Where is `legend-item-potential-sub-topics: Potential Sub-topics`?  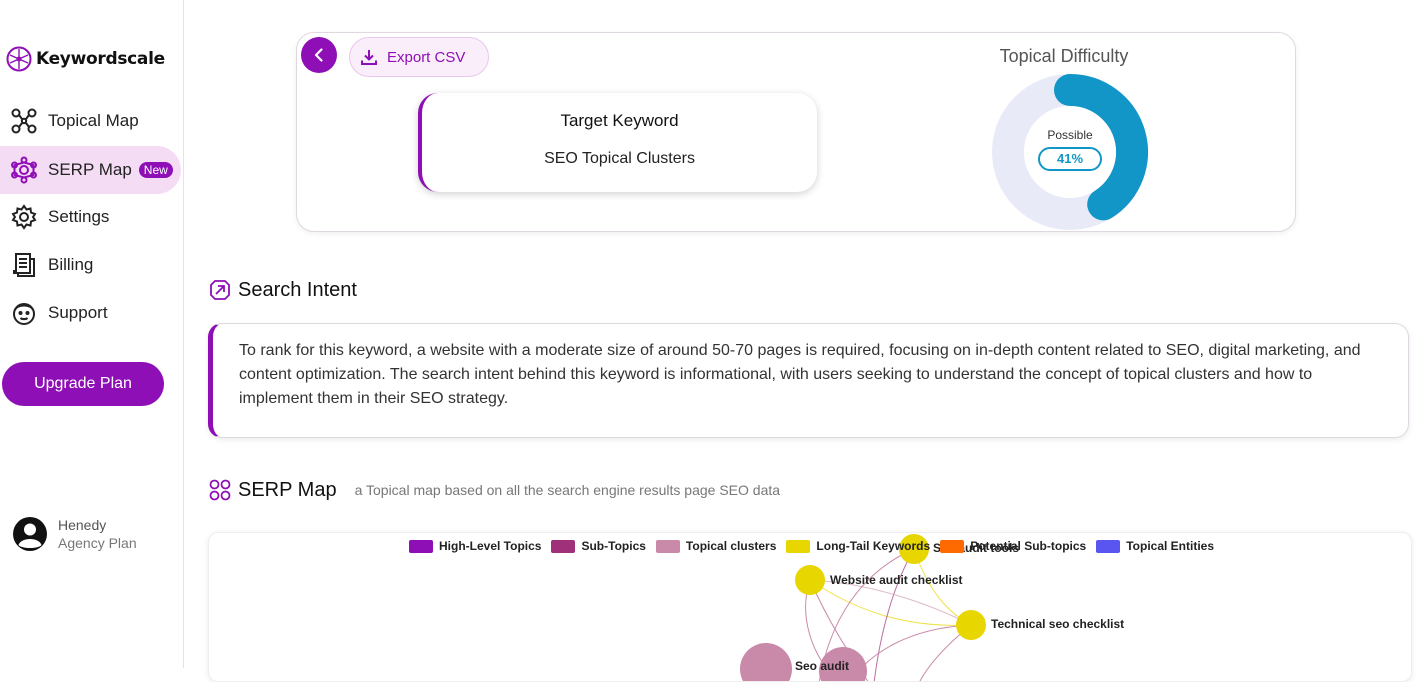
legend-item-potential-sub-topics: Potential Sub-topics is located at coordinates (1013, 546).